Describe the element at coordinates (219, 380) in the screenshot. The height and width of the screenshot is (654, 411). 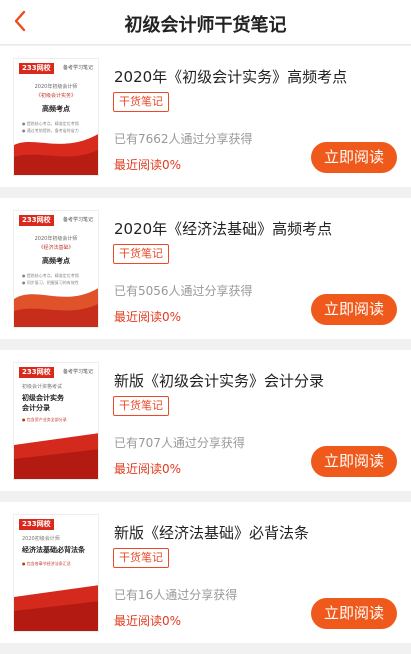
I see `note-title: 新版《初级会计实务》会计分录` at that location.